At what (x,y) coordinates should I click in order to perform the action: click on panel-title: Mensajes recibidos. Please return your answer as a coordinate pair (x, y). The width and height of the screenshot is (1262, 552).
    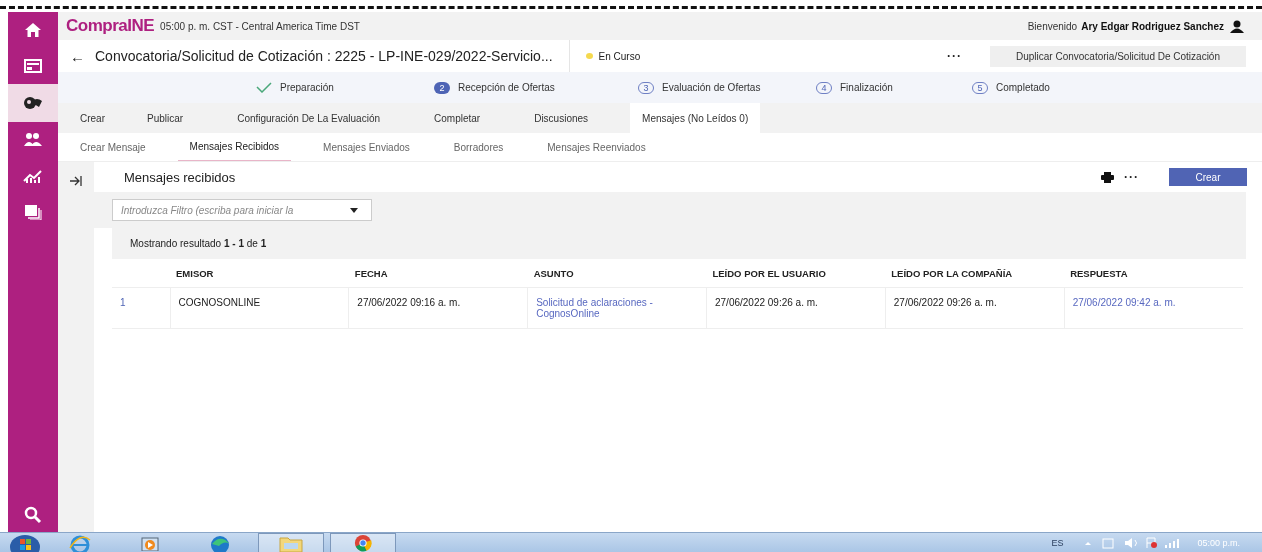
    Looking at the image, I should click on (180, 177).